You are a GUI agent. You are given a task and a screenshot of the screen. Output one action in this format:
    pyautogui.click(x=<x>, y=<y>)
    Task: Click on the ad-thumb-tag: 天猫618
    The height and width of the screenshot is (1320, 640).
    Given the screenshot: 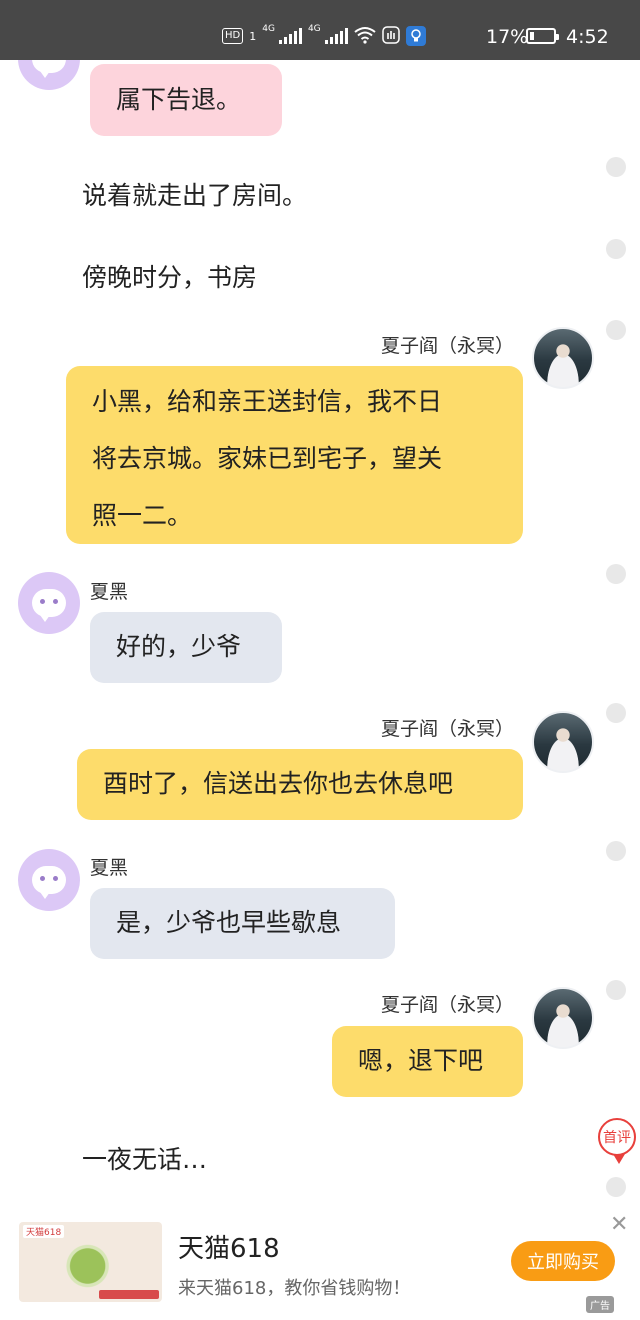 What is the action you would take?
    pyautogui.click(x=44, y=1231)
    